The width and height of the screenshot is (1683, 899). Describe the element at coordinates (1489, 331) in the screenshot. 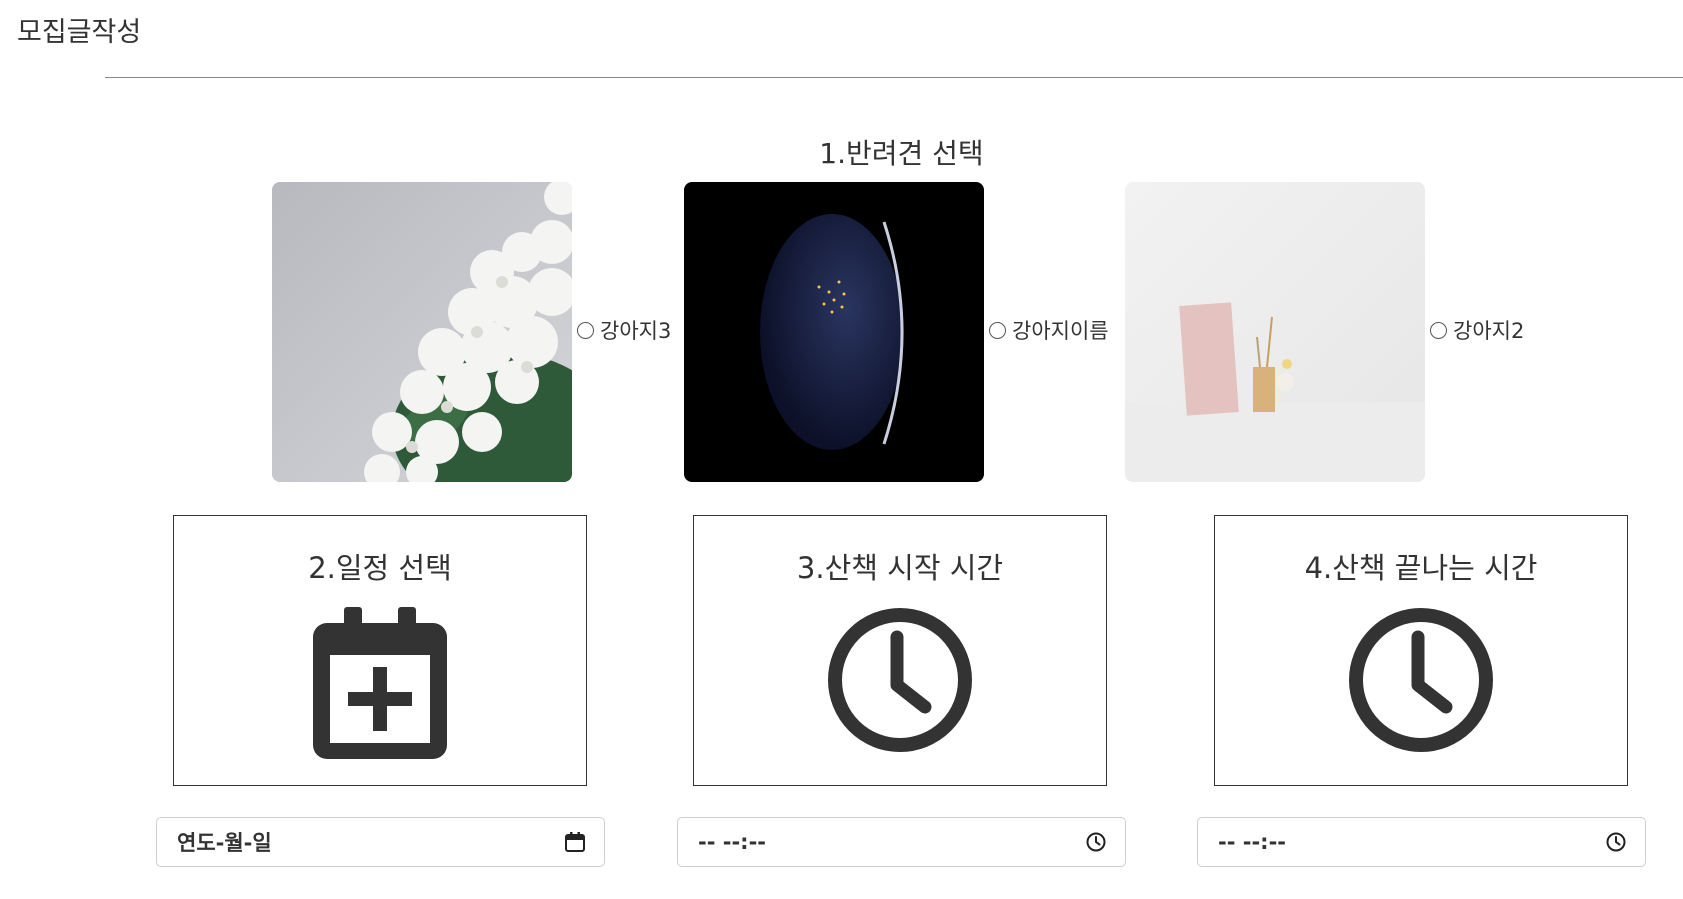

I see `dog-name-label: 강아지2` at that location.